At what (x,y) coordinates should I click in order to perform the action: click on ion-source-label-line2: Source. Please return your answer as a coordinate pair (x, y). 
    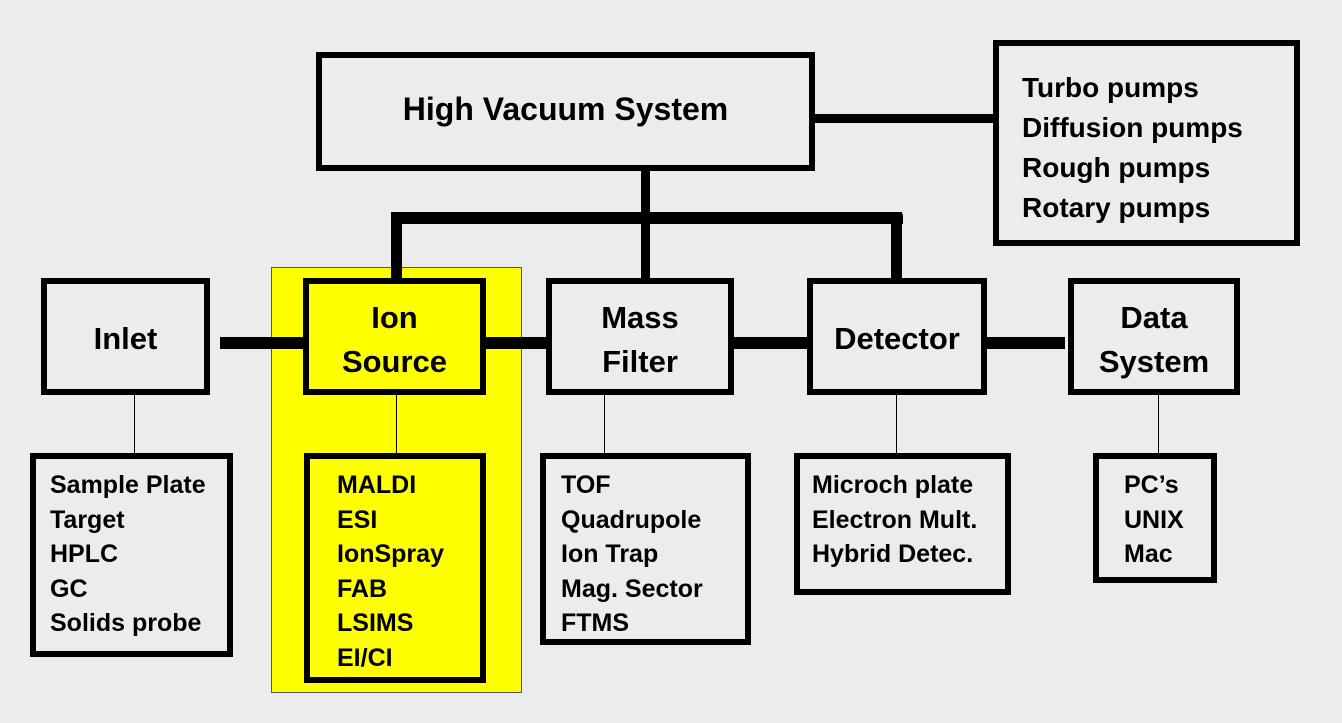
    Looking at the image, I should click on (394, 361).